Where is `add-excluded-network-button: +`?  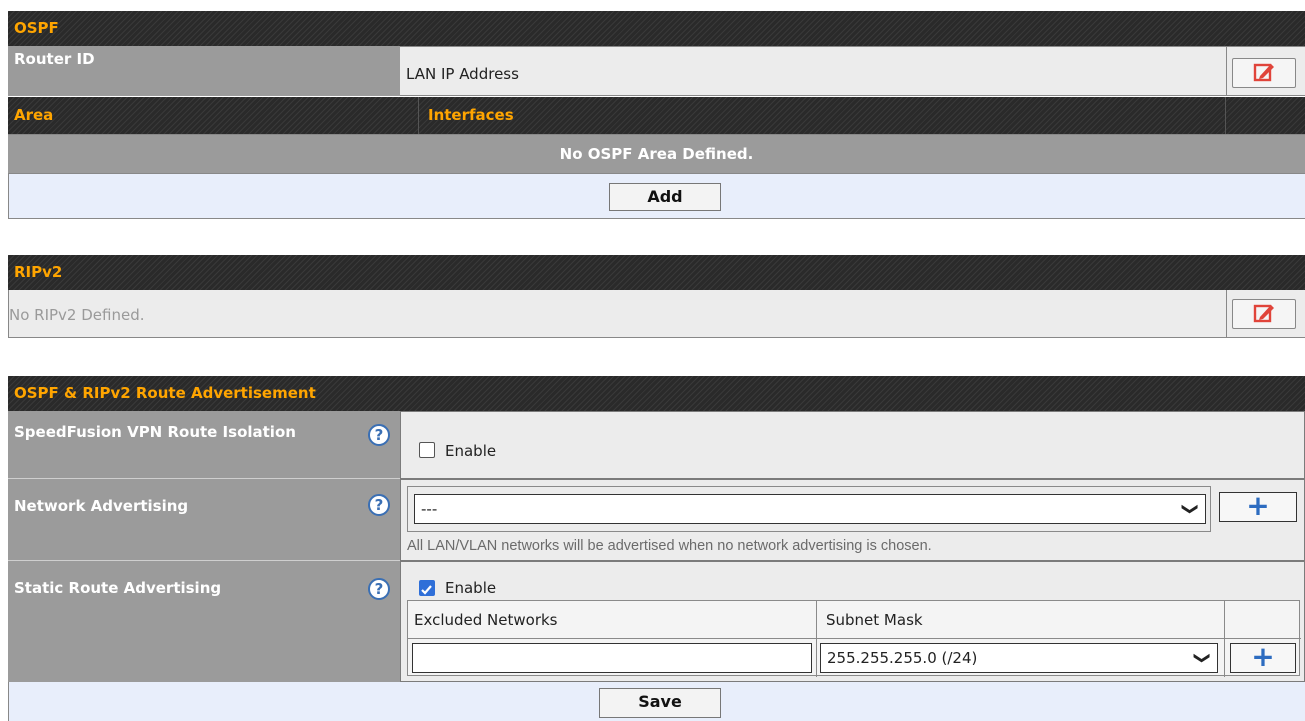
add-excluded-network-button: + is located at coordinates (1263, 658).